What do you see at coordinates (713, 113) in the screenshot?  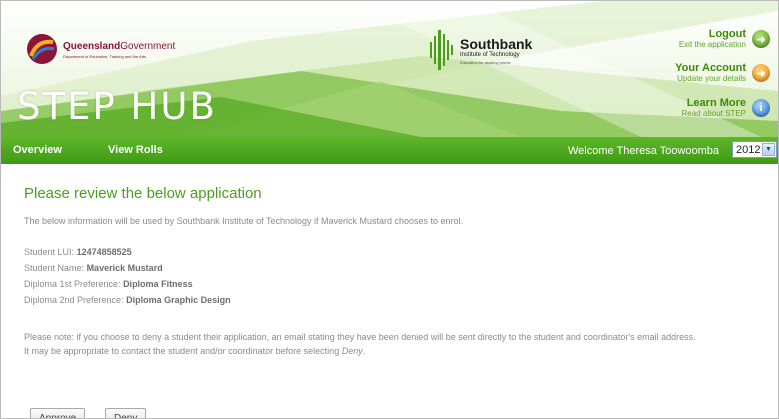 I see `learn-more-subtitle: Read about STEP` at bounding box center [713, 113].